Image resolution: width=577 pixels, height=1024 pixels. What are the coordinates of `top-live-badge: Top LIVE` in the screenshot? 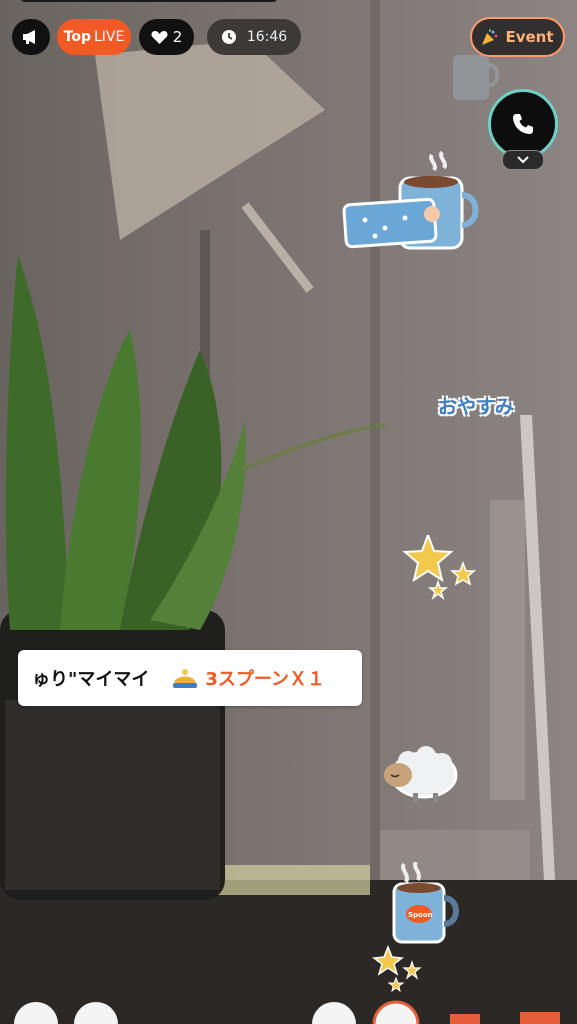 It's located at (94, 37).